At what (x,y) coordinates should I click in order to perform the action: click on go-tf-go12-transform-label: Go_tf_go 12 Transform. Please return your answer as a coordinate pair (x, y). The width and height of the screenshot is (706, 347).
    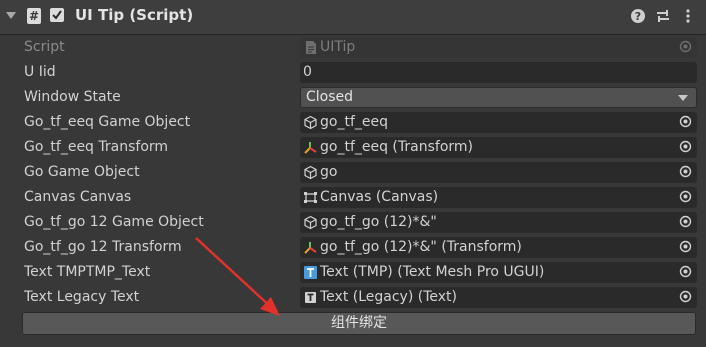
    Looking at the image, I should click on (103, 247).